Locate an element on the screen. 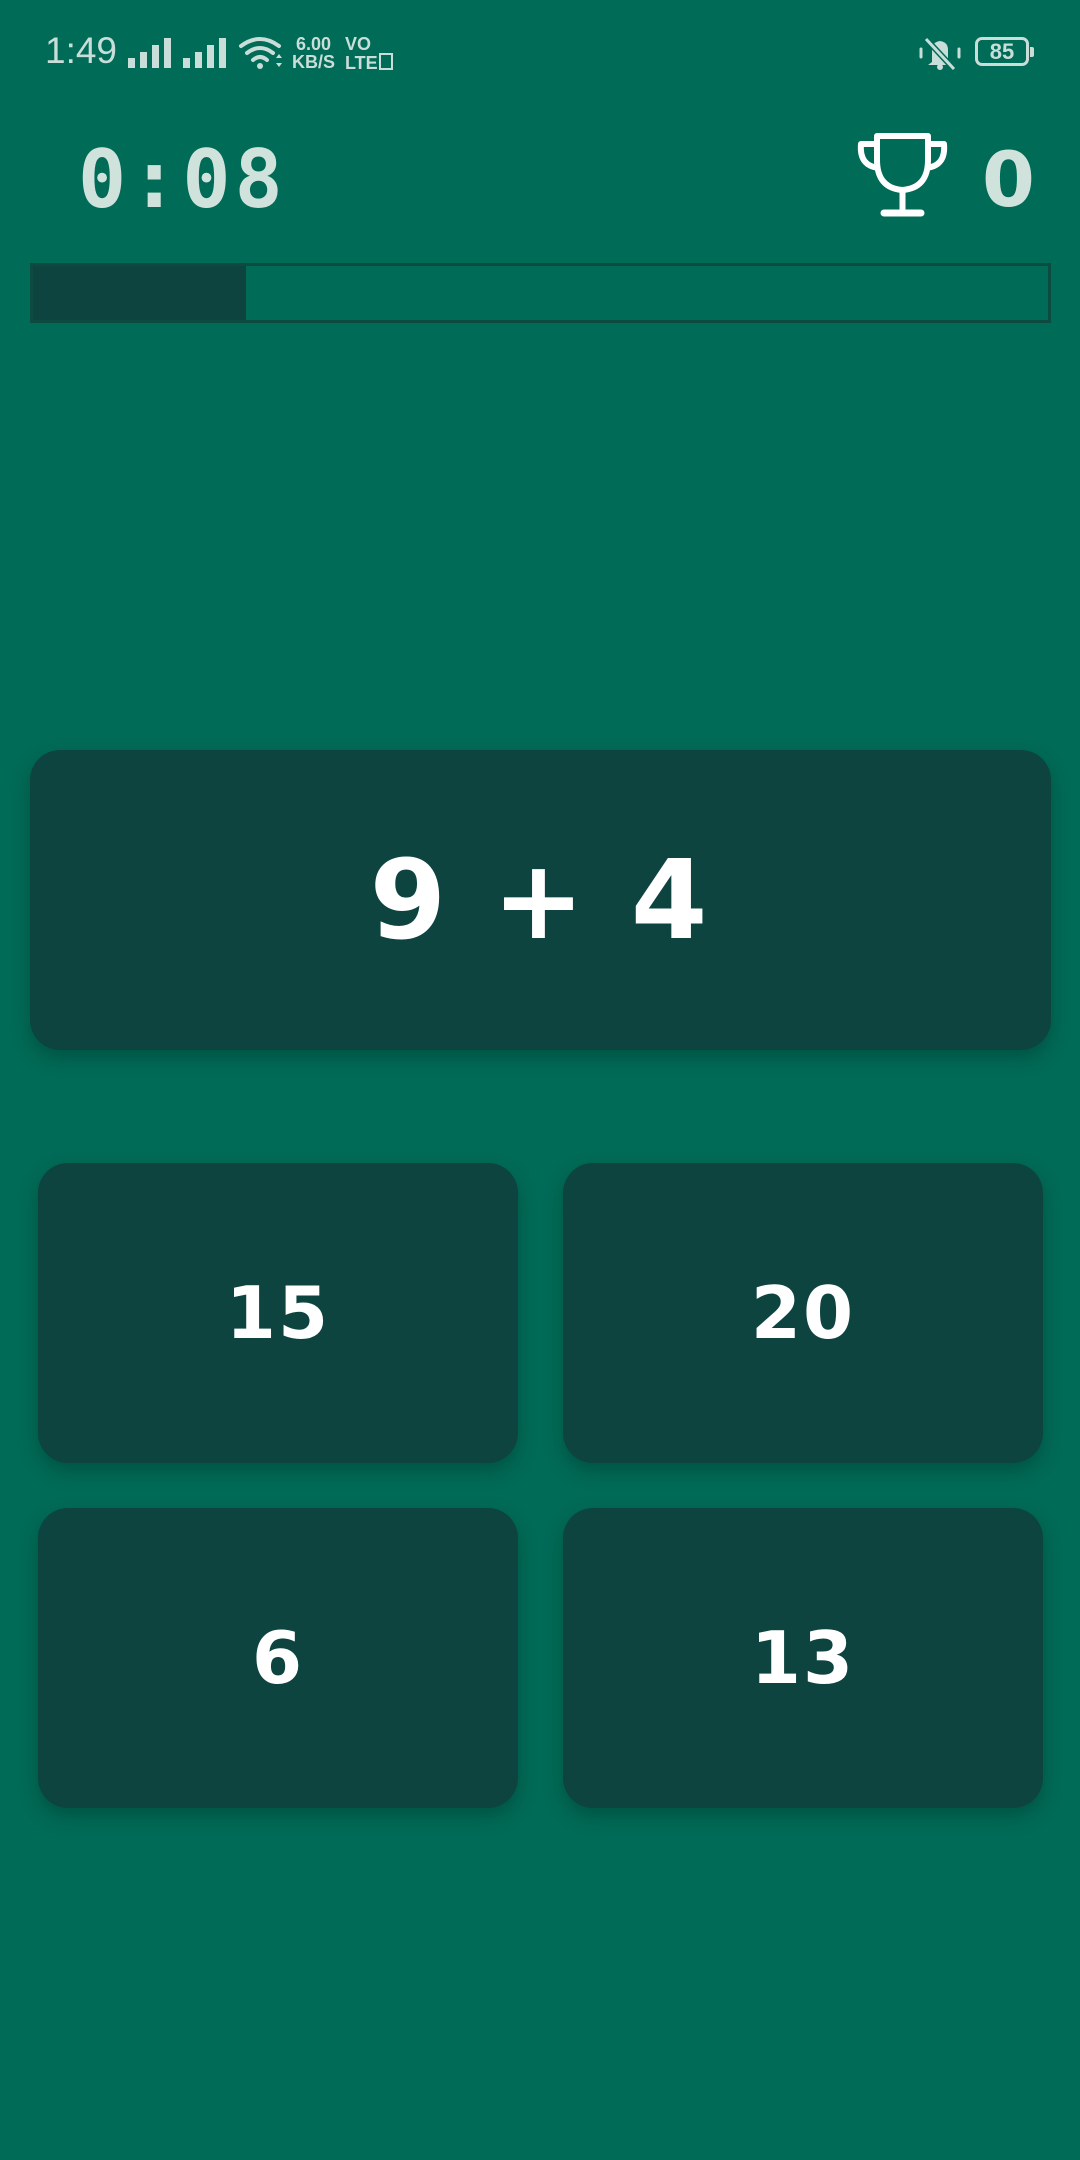  answer-button: 15 is located at coordinates (278, 1313).